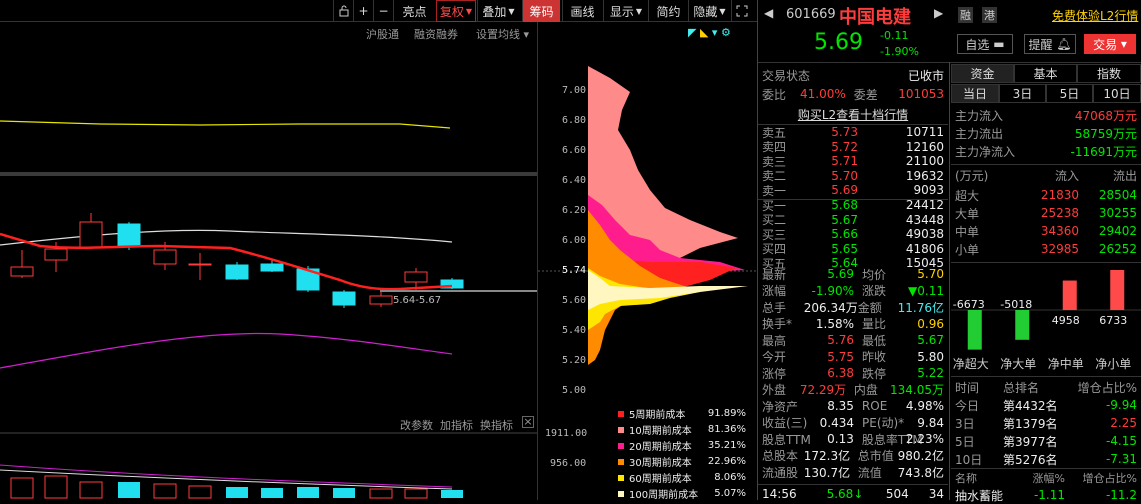  Describe the element at coordinates (836, 422) in the screenshot. I see `cell: 0.434` at that location.